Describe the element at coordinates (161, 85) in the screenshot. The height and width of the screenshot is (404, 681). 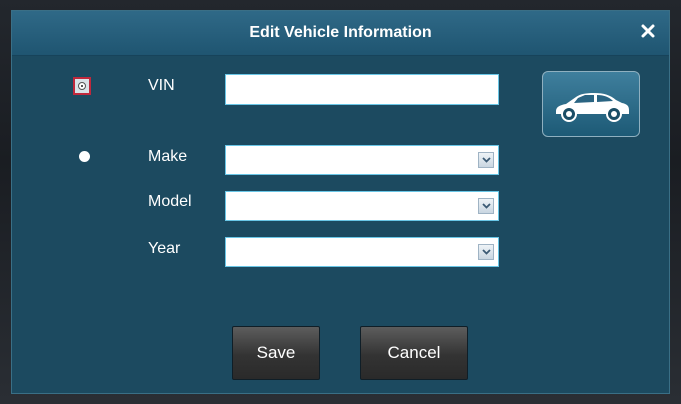
I see `vin-label: VIN` at that location.